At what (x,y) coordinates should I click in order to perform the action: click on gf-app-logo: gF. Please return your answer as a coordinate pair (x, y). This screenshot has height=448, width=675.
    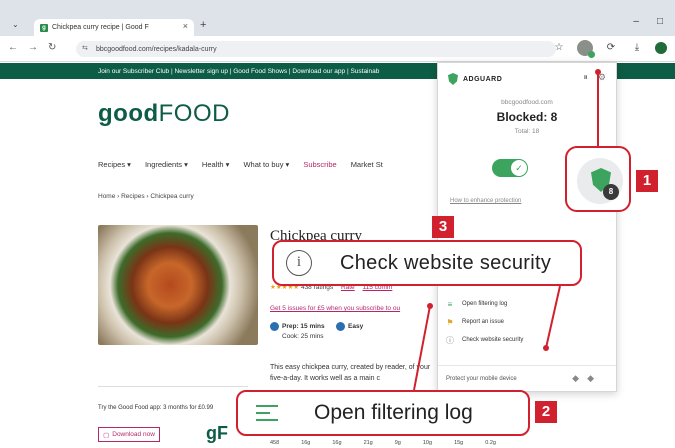
    Looking at the image, I should click on (217, 433).